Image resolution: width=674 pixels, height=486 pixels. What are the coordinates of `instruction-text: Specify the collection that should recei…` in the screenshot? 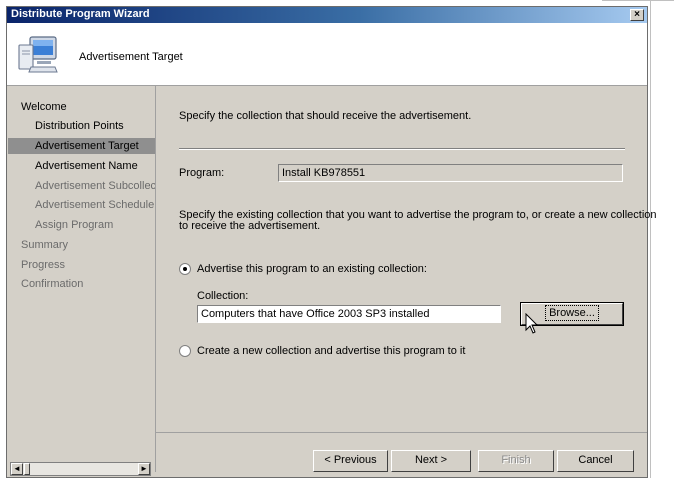 It's located at (325, 116).